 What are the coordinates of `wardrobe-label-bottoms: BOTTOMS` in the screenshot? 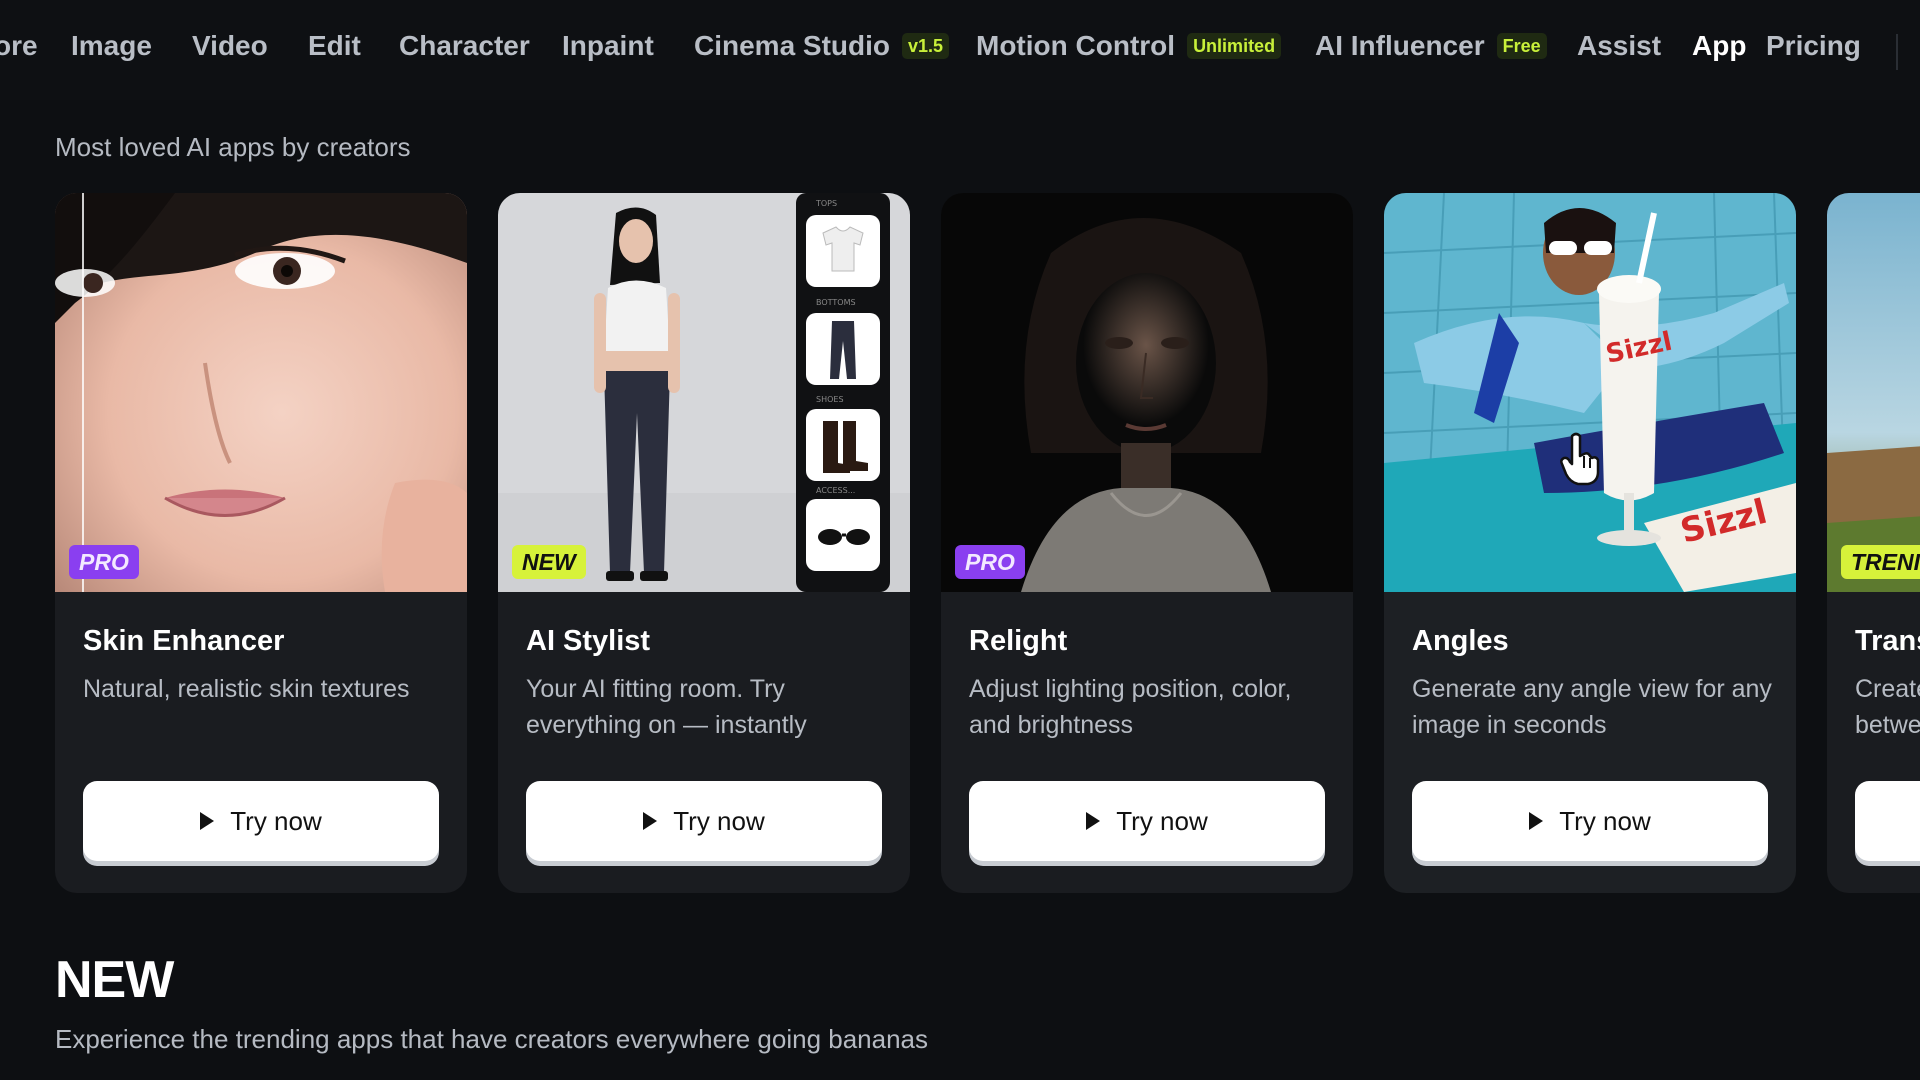 It's located at (836, 302).